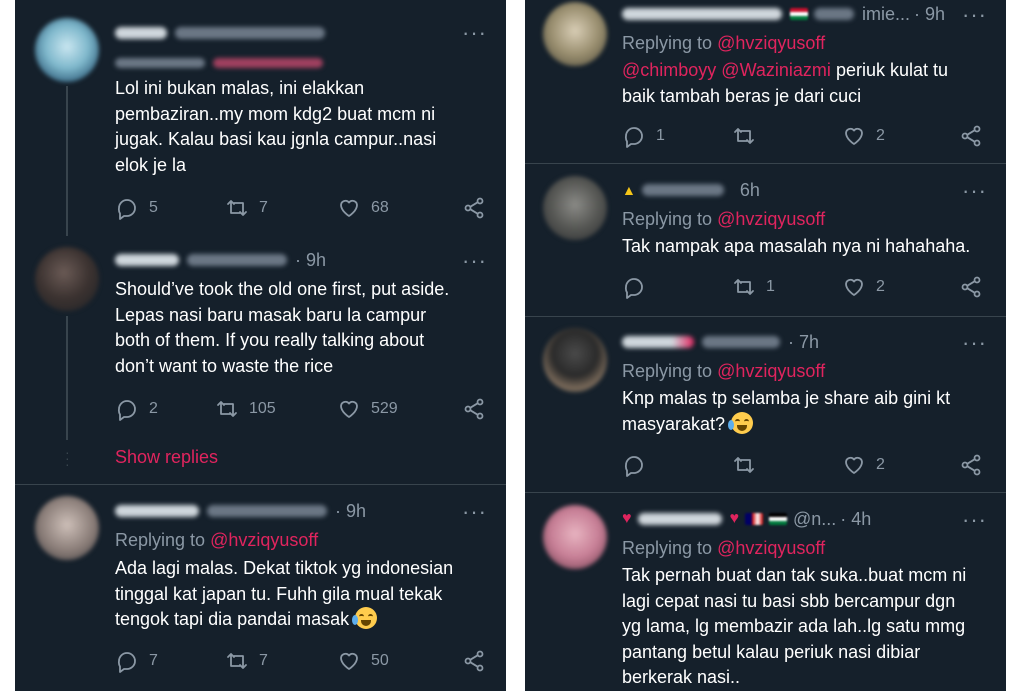 The width and height of the screenshot is (1024, 691). What do you see at coordinates (856, 518) in the screenshot?
I see `tweet-time: · 4h` at bounding box center [856, 518].